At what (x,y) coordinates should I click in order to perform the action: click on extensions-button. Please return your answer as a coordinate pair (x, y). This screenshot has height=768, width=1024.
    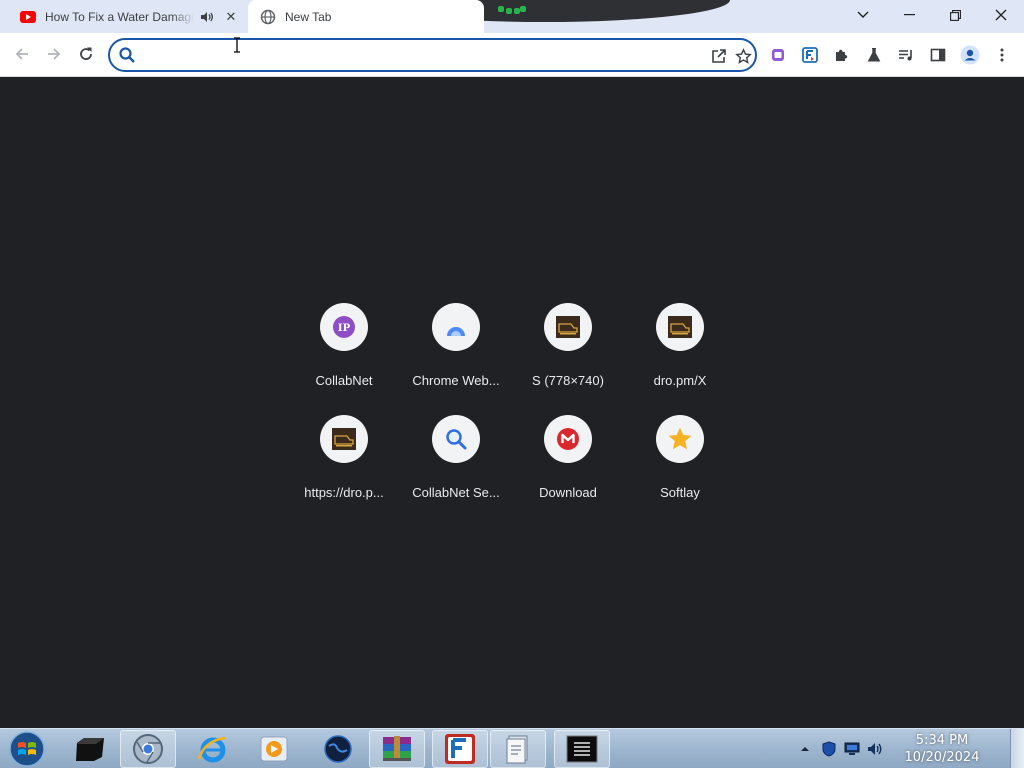
    Looking at the image, I should click on (842, 55).